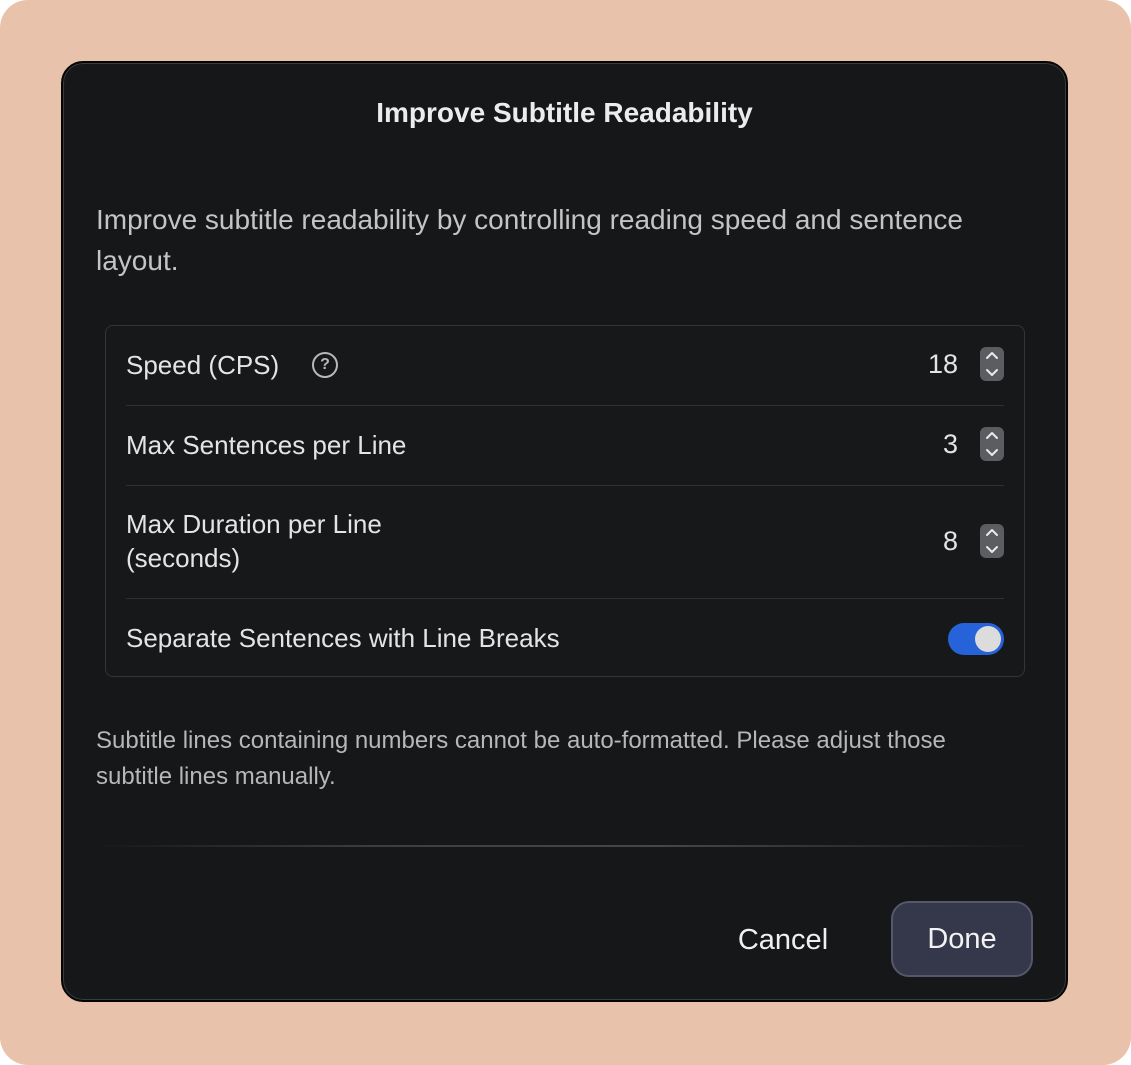 This screenshot has height=1065, width=1131. Describe the element at coordinates (565, 445) in the screenshot. I see `setting-row-max-sentences: Max Sentences per Line 3` at that location.